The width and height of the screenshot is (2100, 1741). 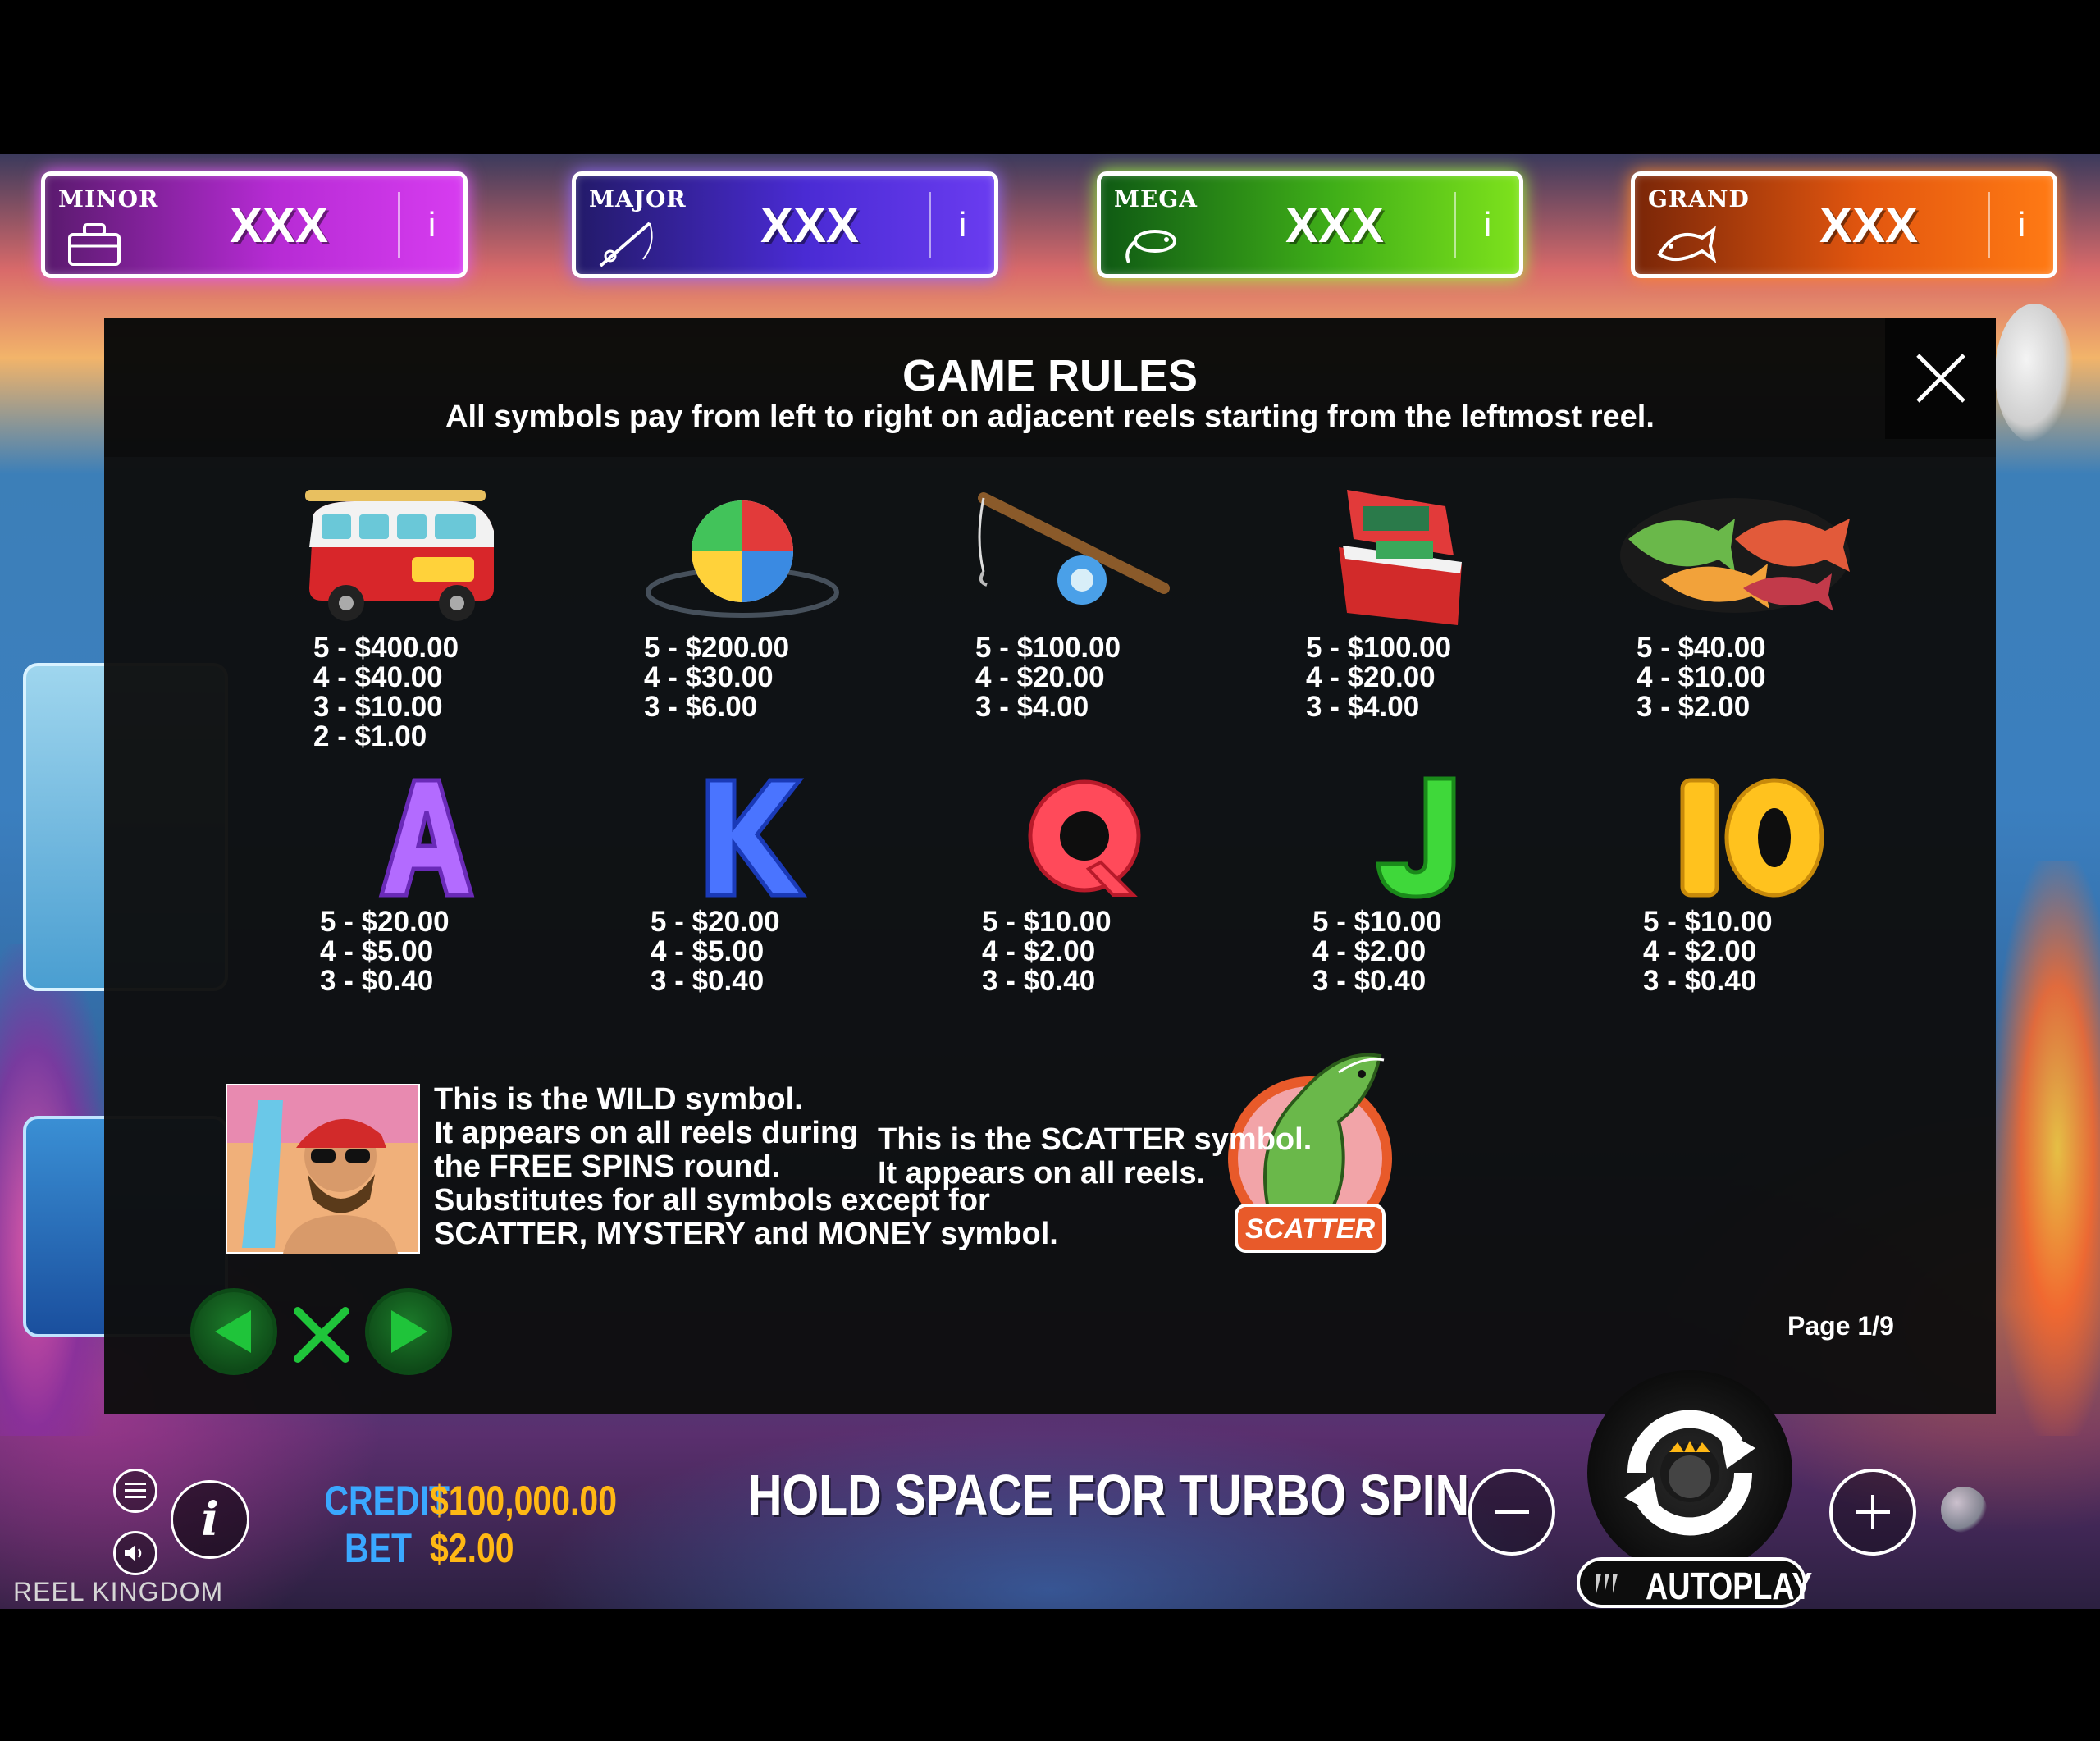 What do you see at coordinates (323, 1169) in the screenshot?
I see `wild-fisherman-icon` at bounding box center [323, 1169].